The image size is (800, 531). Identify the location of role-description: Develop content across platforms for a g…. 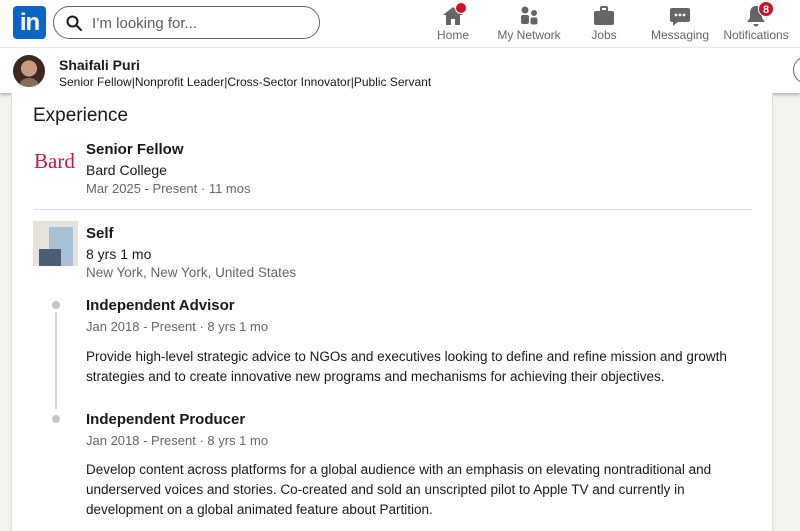
(399, 489).